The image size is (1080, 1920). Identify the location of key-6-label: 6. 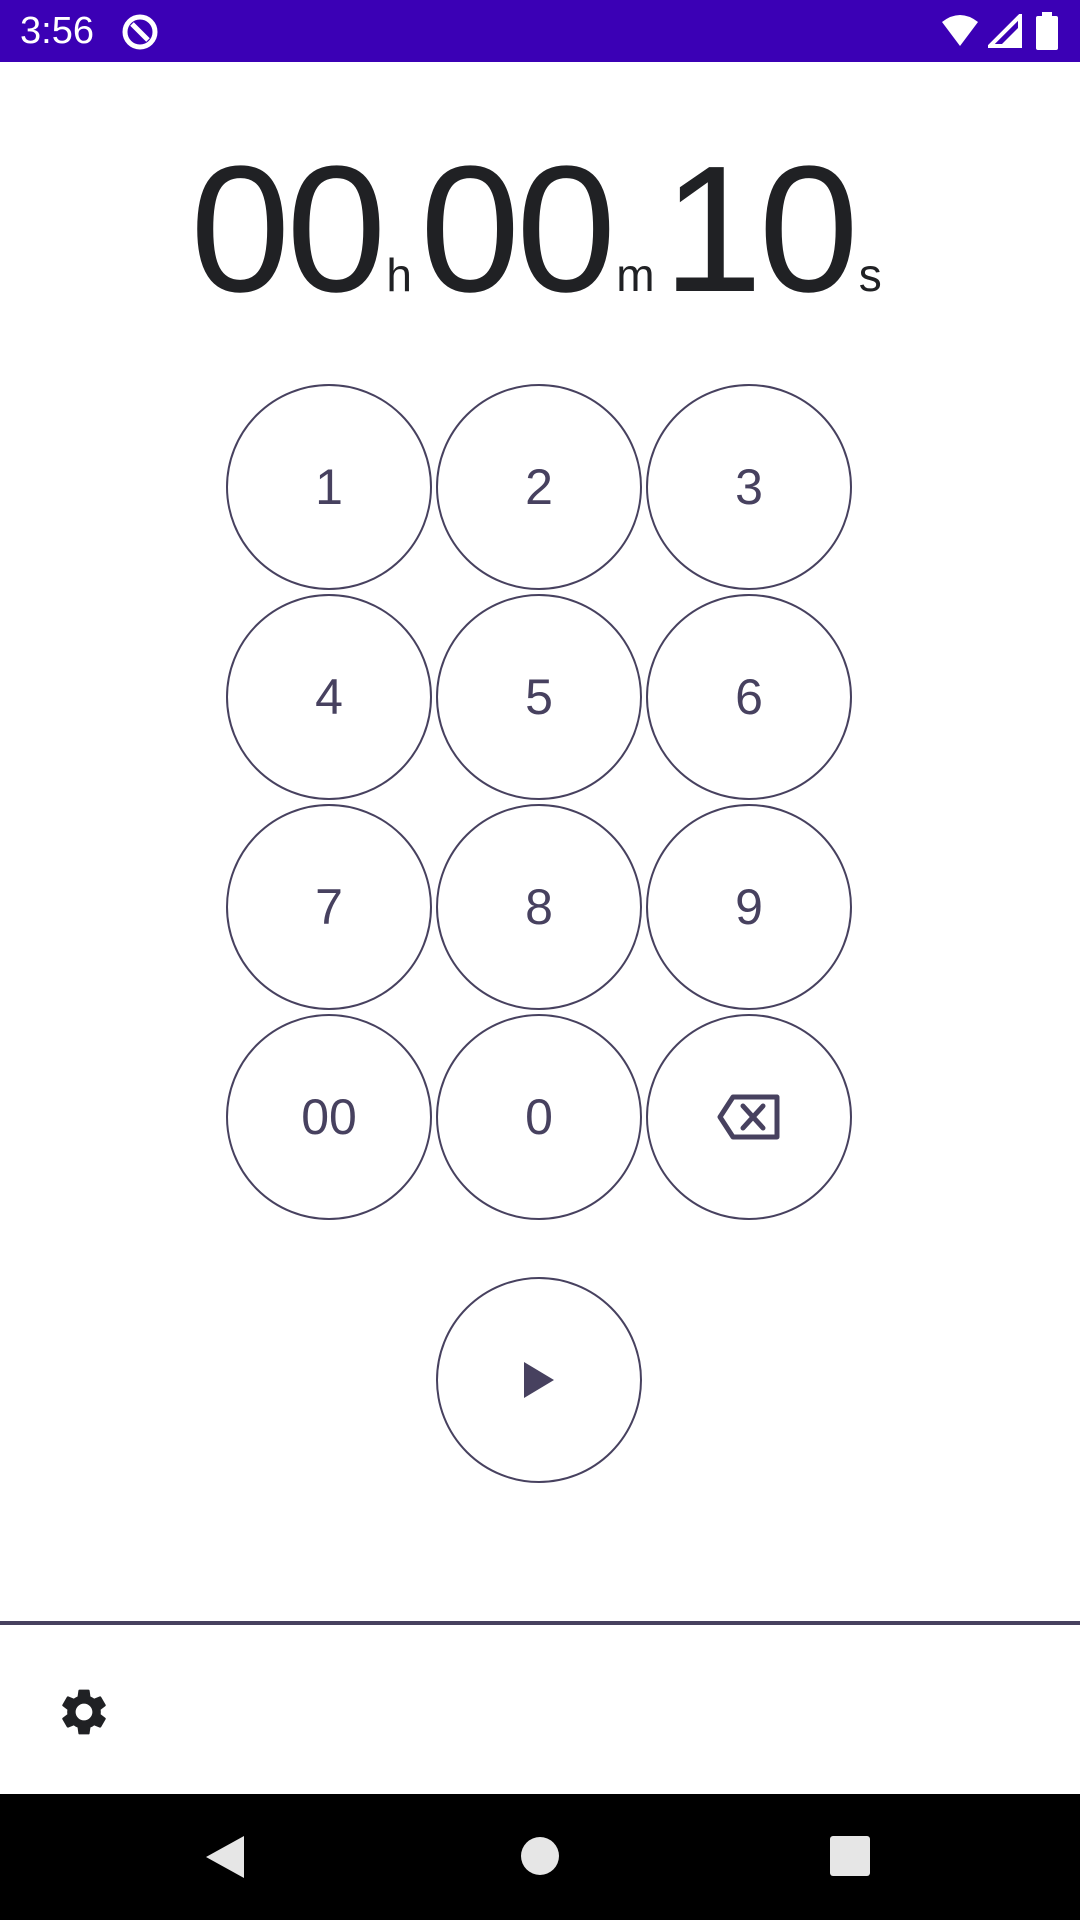
(749, 697).